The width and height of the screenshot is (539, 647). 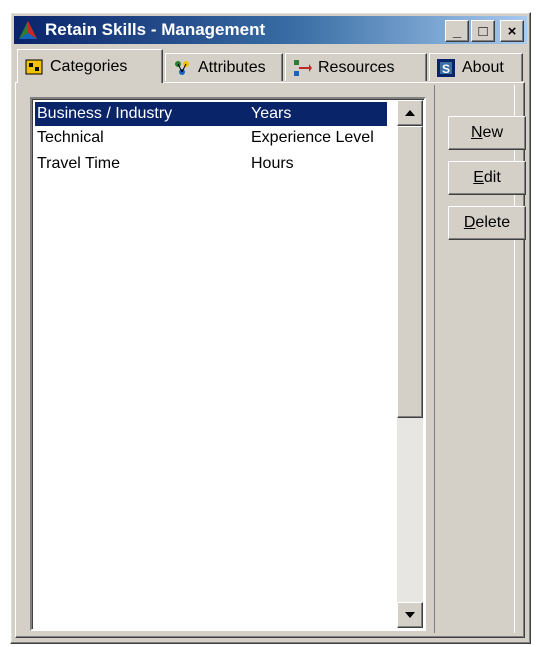 I want to click on category-unit: Hours, so click(x=272, y=163).